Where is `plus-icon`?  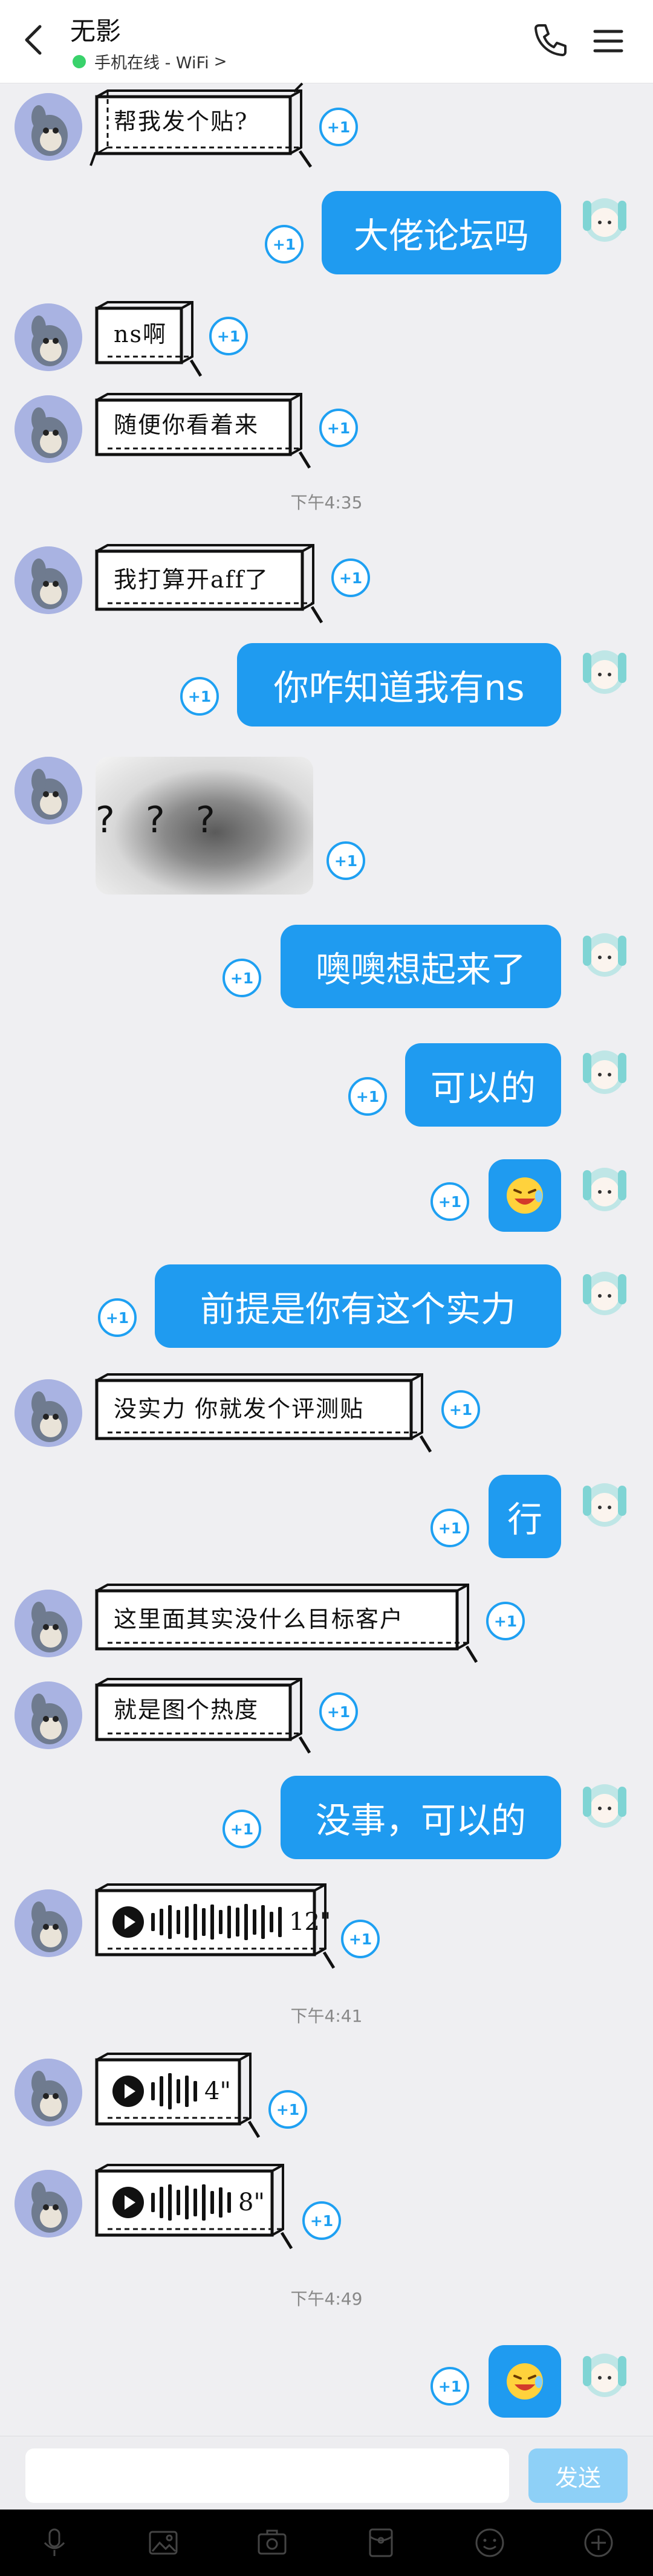
plus-icon is located at coordinates (598, 2542).